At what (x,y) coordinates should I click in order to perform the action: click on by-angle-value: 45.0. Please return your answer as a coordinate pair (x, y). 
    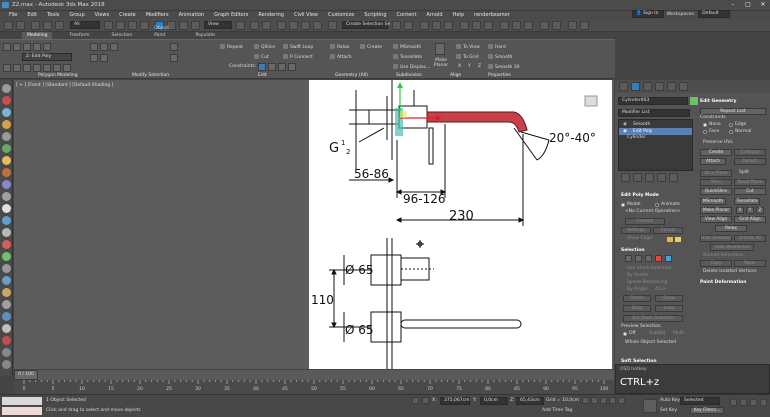
    Looking at the image, I should click on (660, 290).